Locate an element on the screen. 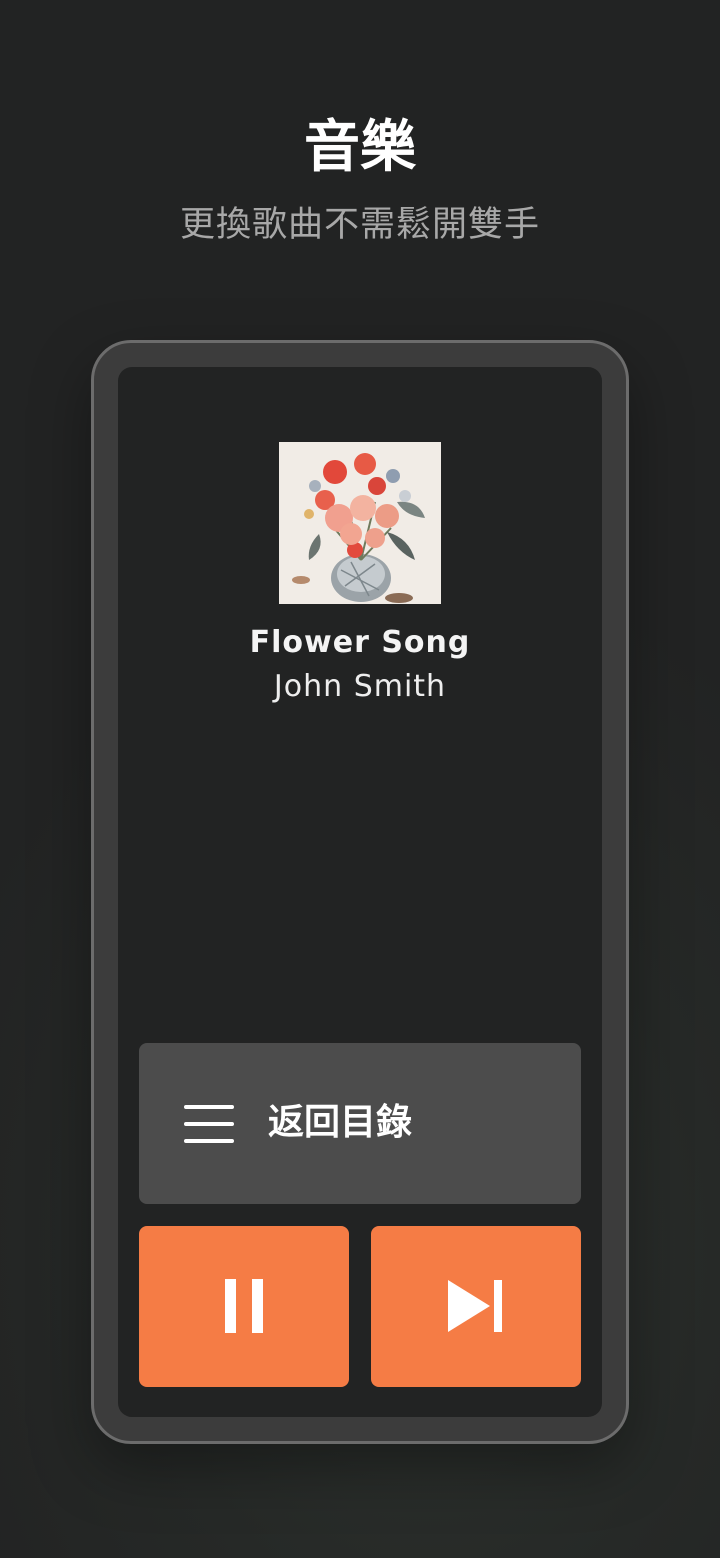 This screenshot has height=1558, width=720. page-title: 音樂 is located at coordinates (360, 147).